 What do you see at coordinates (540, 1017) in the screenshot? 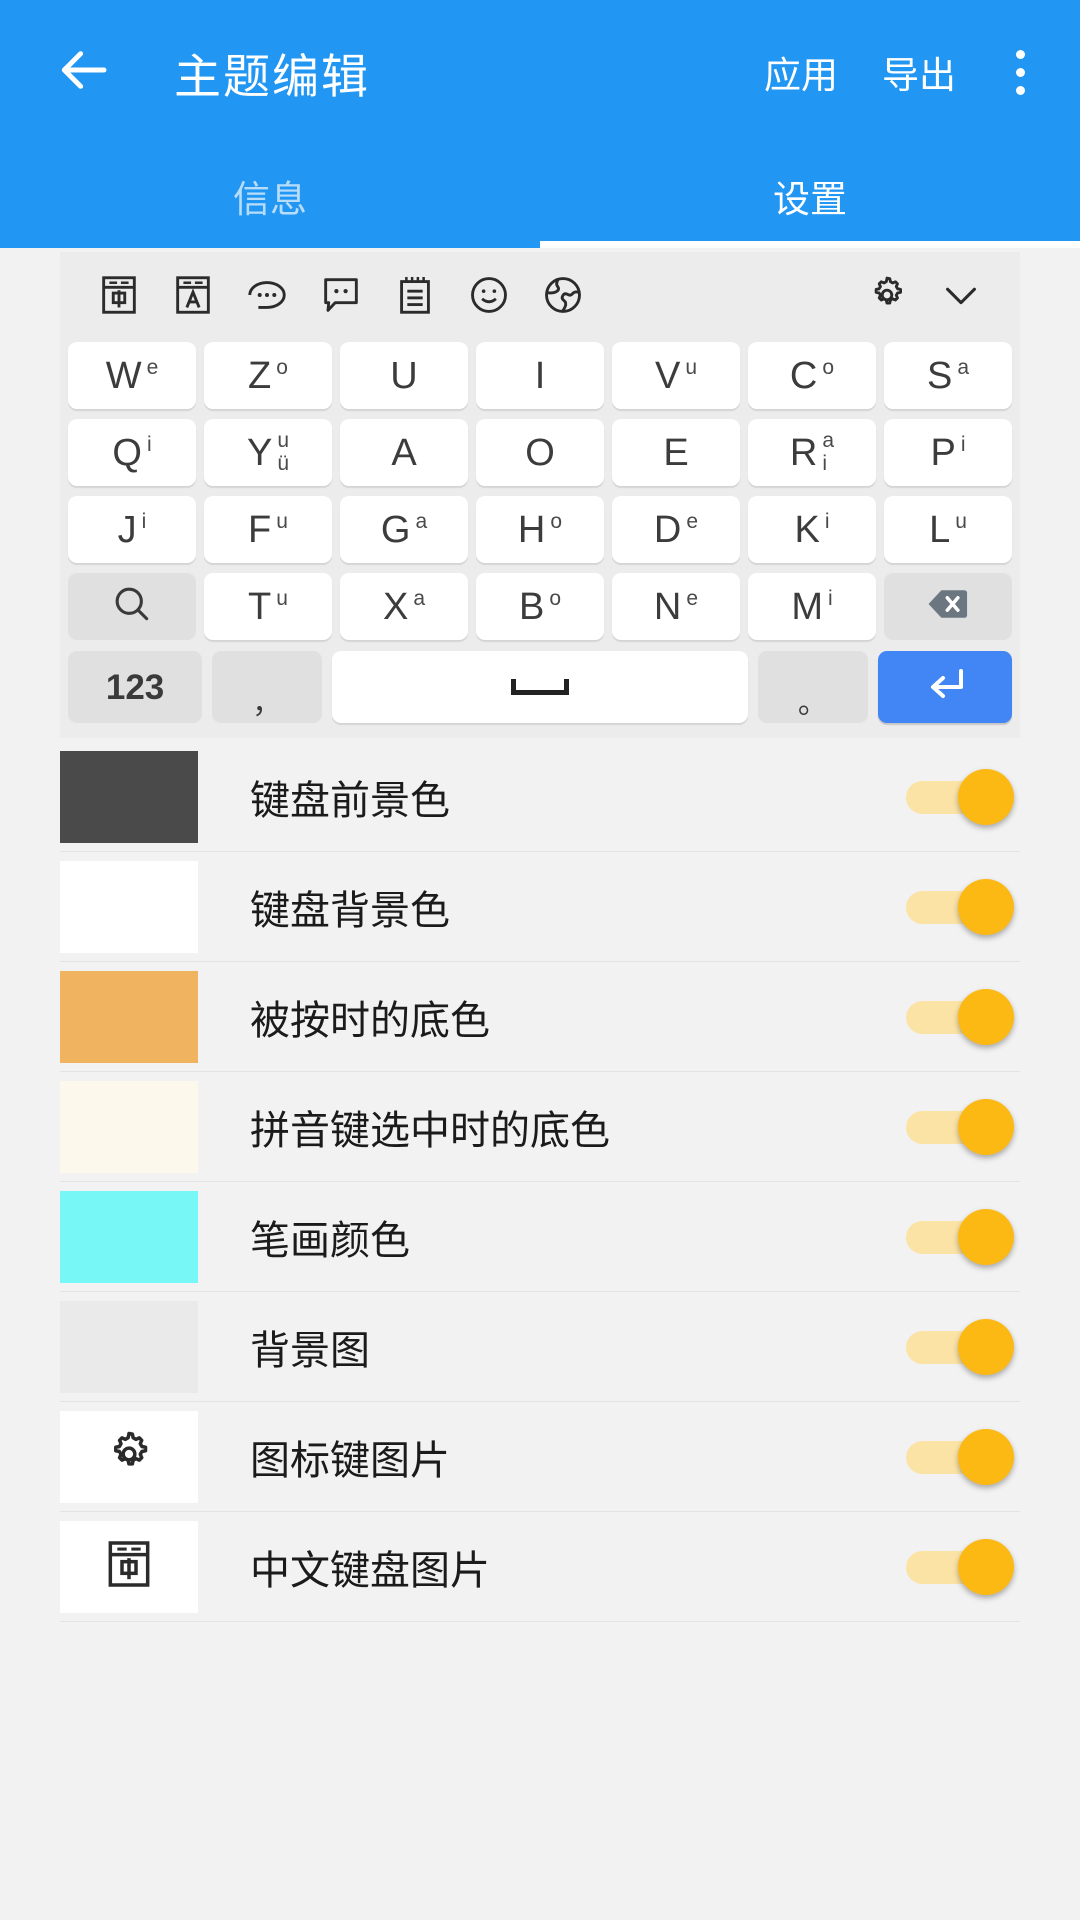
I see `list-item: 被按时的底色` at bounding box center [540, 1017].